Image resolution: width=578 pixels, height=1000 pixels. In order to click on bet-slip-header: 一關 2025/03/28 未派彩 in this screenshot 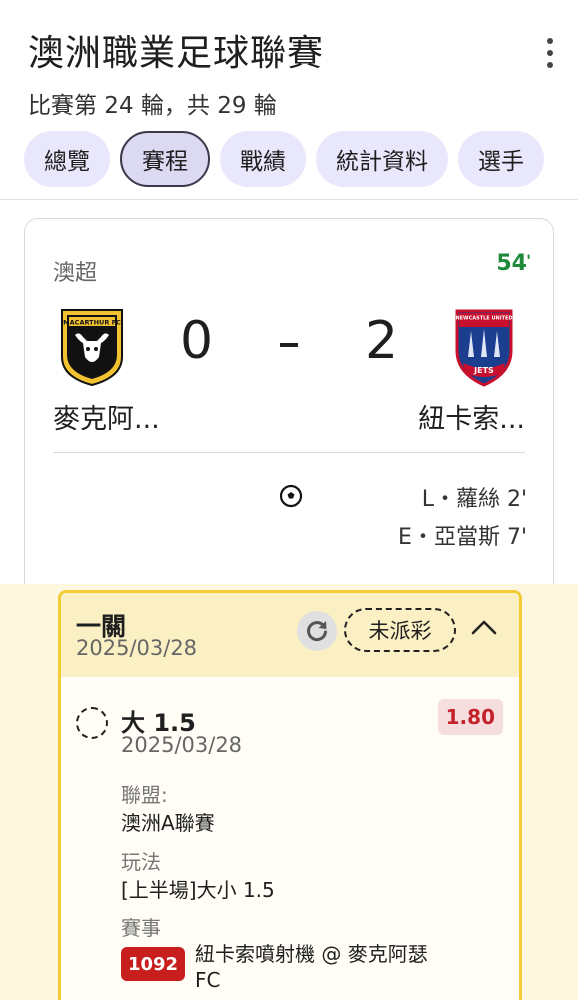, I will do `click(290, 635)`.